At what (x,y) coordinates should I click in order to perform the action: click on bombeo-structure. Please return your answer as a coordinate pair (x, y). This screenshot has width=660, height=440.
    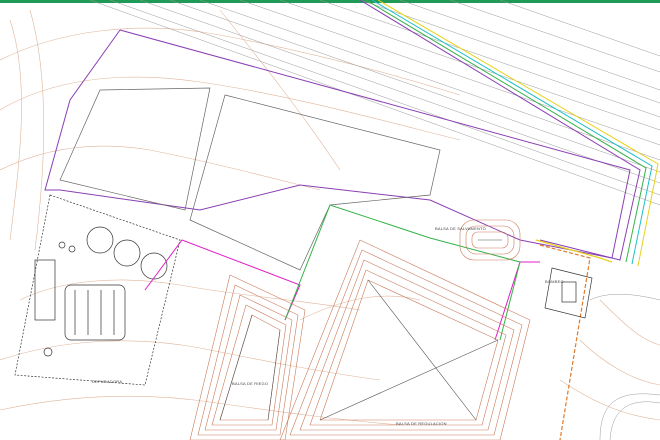
    Looking at the image, I should click on (568, 293).